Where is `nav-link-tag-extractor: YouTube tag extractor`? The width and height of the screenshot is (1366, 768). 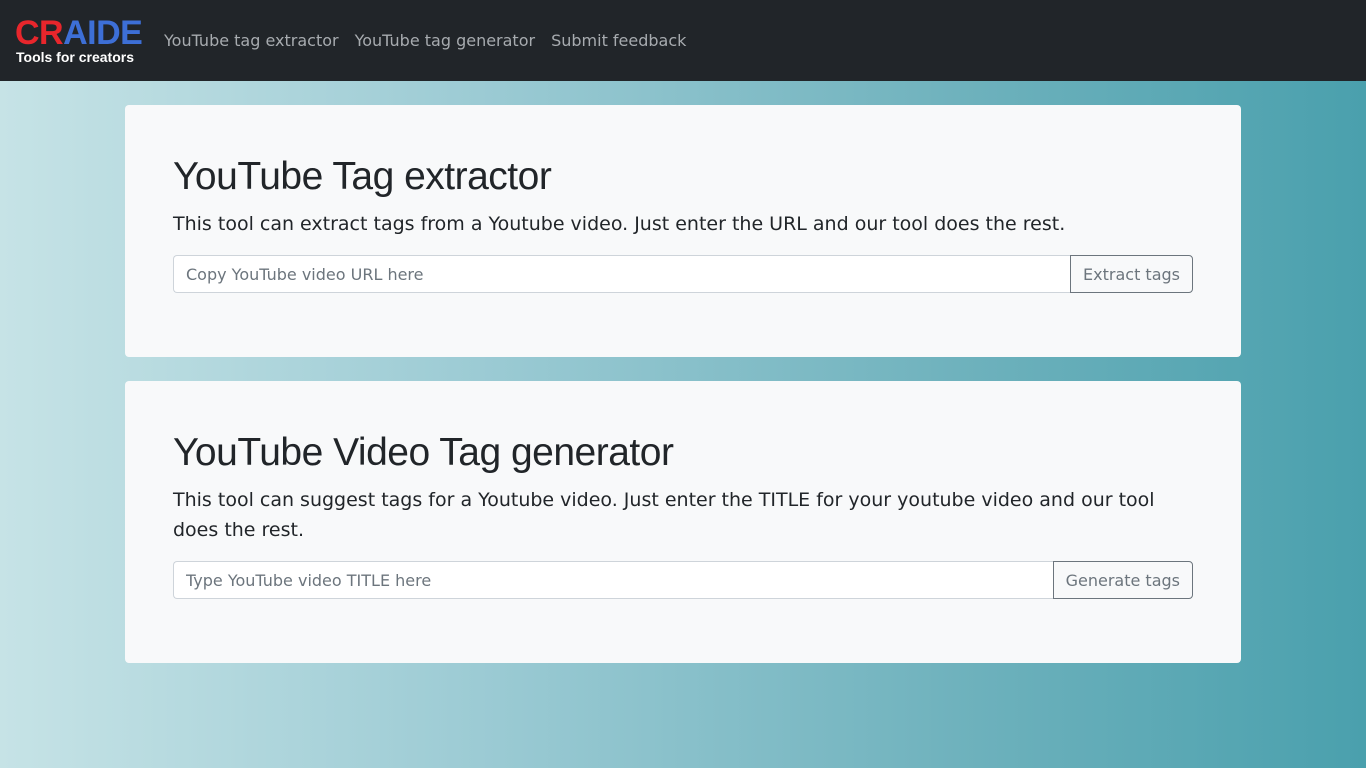
nav-link-tag-extractor: YouTube tag extractor is located at coordinates (251, 40).